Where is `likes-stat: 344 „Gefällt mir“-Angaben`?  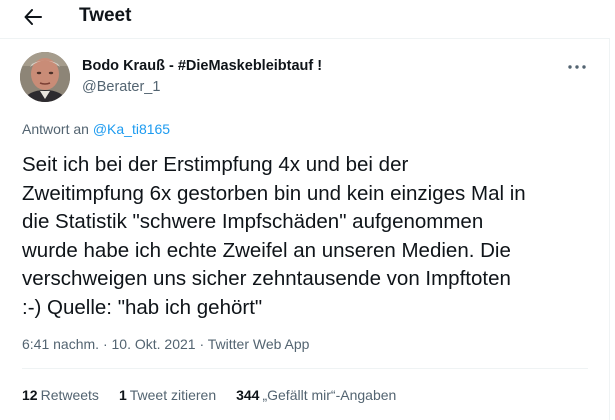
likes-stat: 344 „Gefällt mir“-Angaben is located at coordinates (316, 397).